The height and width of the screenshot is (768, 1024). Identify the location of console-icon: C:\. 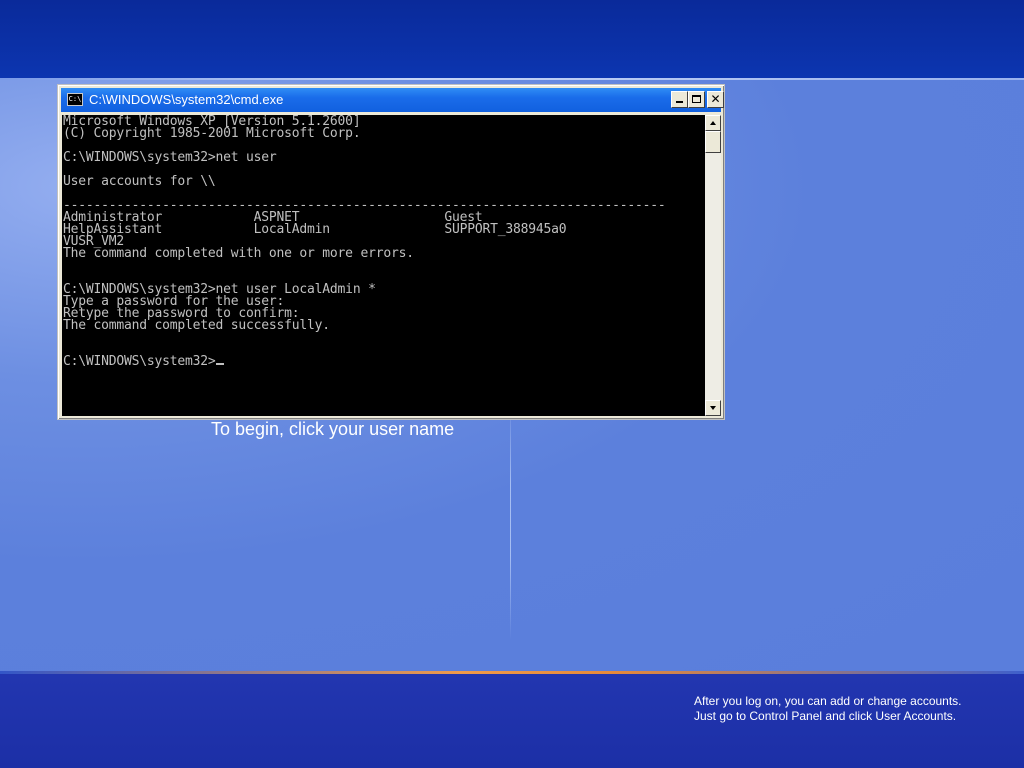
(75, 99).